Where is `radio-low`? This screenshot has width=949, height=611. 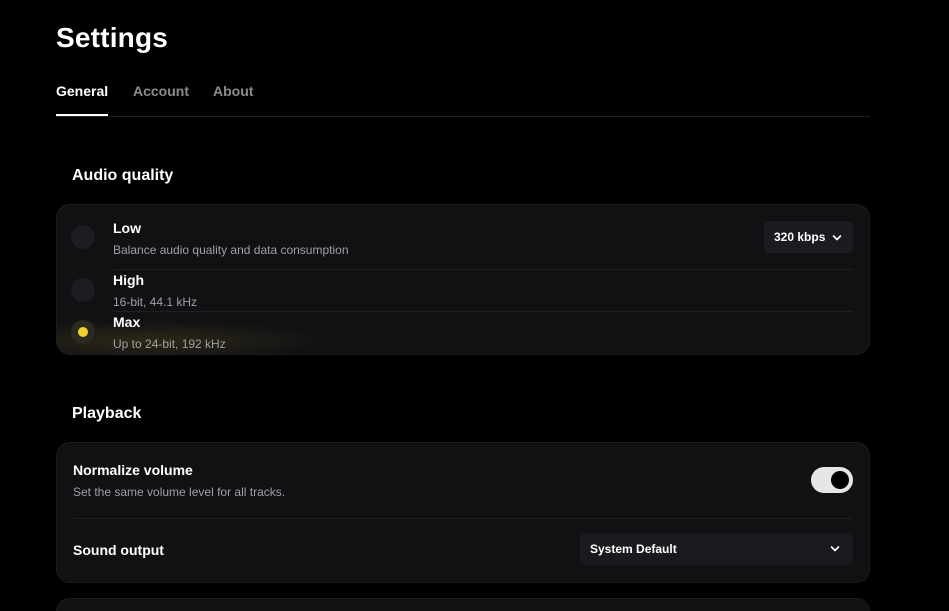 radio-low is located at coordinates (83, 237).